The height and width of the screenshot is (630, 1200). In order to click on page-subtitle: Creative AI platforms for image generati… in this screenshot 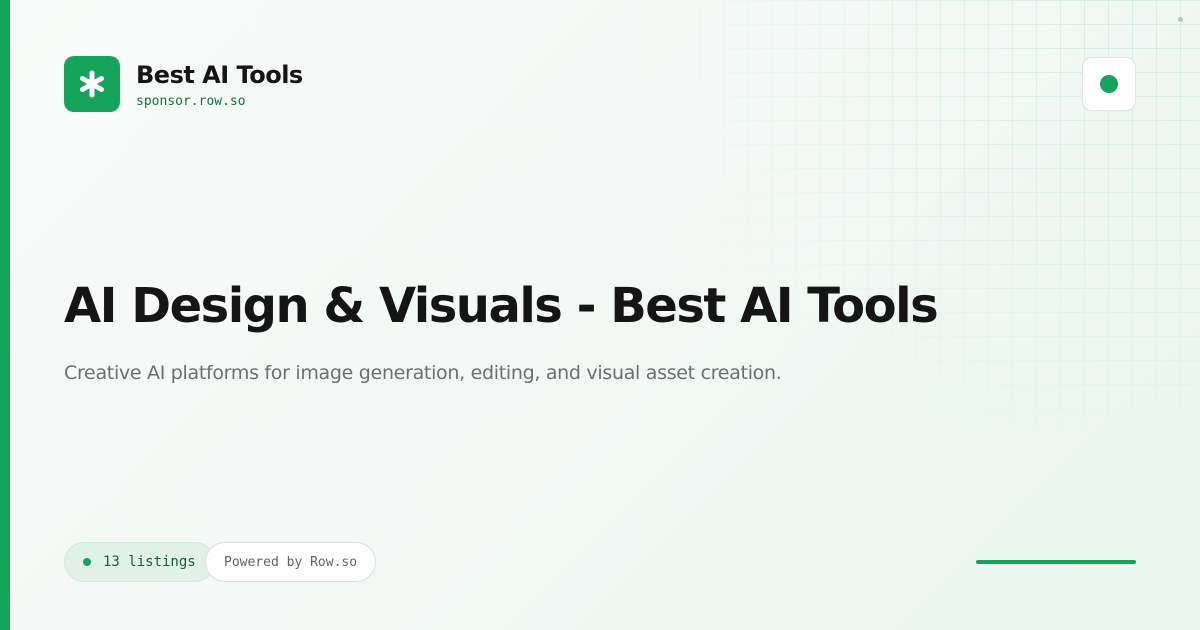, I will do `click(423, 373)`.